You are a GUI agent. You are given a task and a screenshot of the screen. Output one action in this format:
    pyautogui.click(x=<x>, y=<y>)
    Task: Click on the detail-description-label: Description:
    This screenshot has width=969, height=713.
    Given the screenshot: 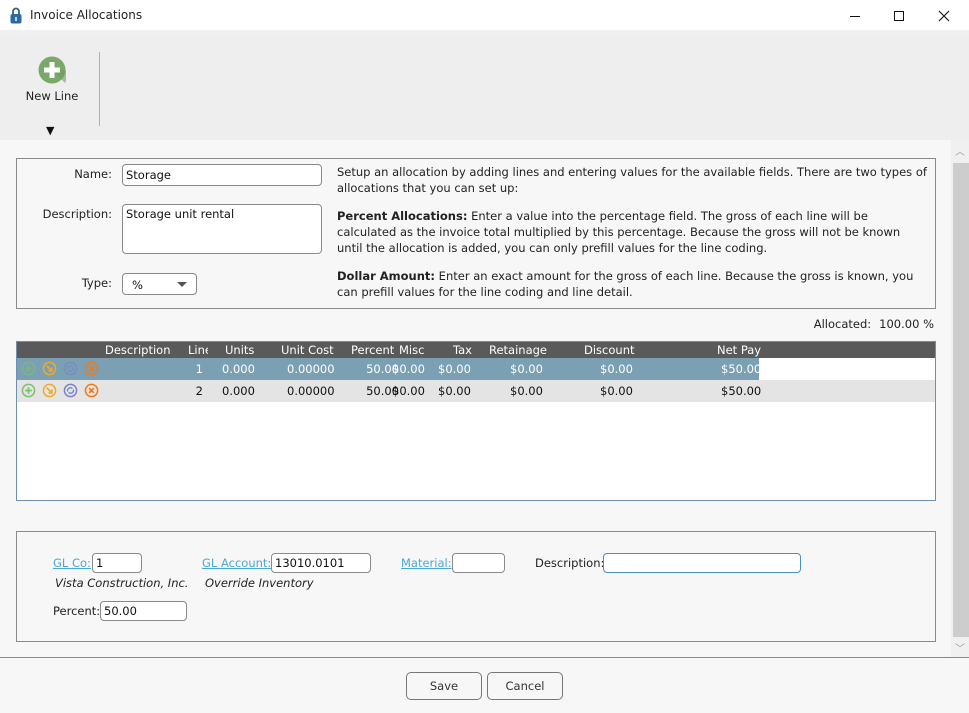 What is the action you would take?
    pyautogui.click(x=570, y=563)
    